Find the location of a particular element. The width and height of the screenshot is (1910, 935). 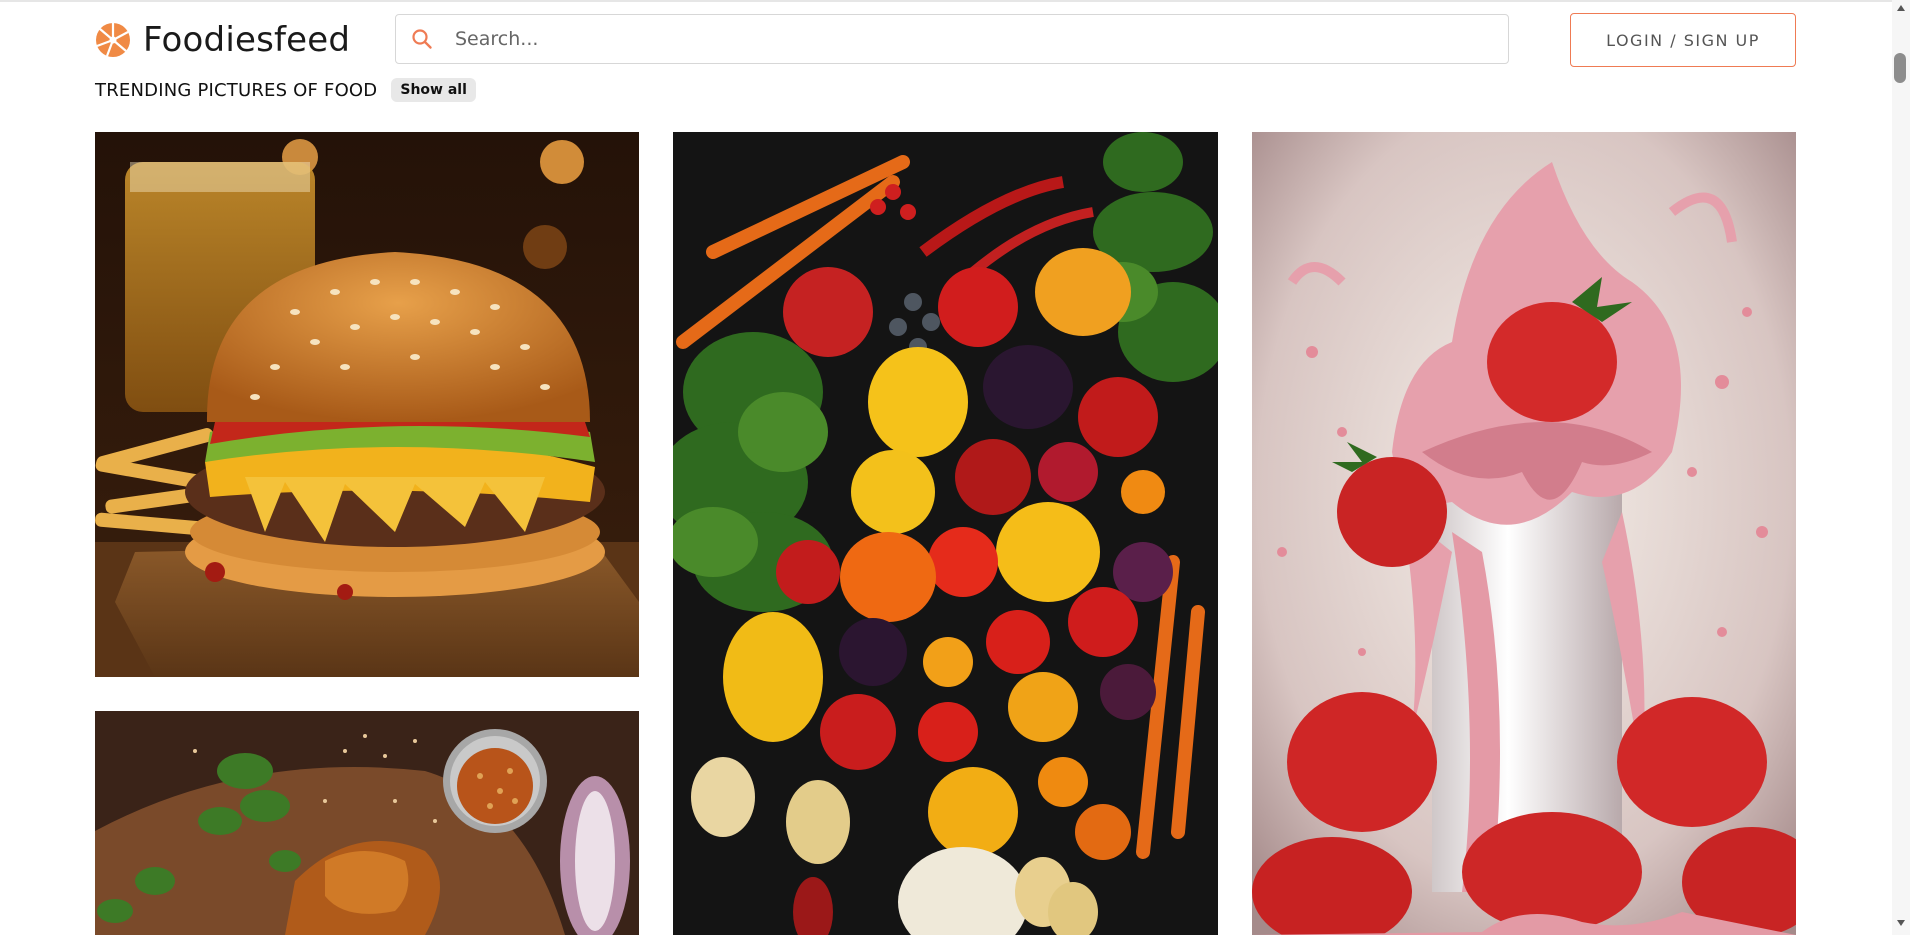

window-top-border is located at coordinates (955, 1).